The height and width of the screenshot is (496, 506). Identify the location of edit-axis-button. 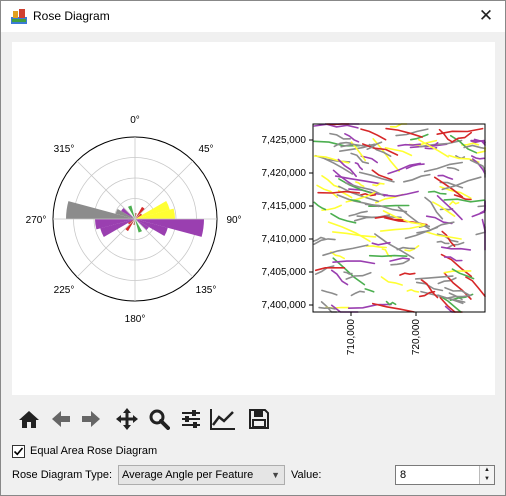
(223, 419).